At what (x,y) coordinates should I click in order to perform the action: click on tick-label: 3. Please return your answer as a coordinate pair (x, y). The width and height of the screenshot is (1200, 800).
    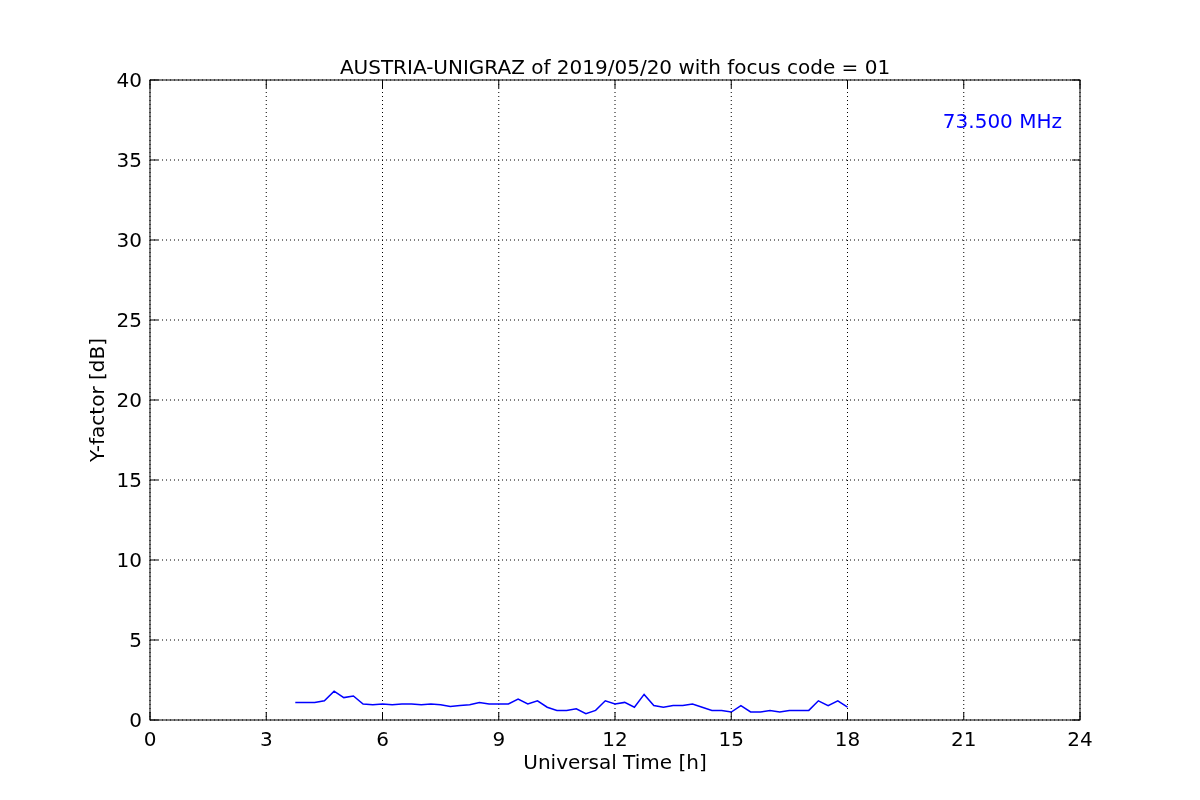
    Looking at the image, I should click on (266, 739).